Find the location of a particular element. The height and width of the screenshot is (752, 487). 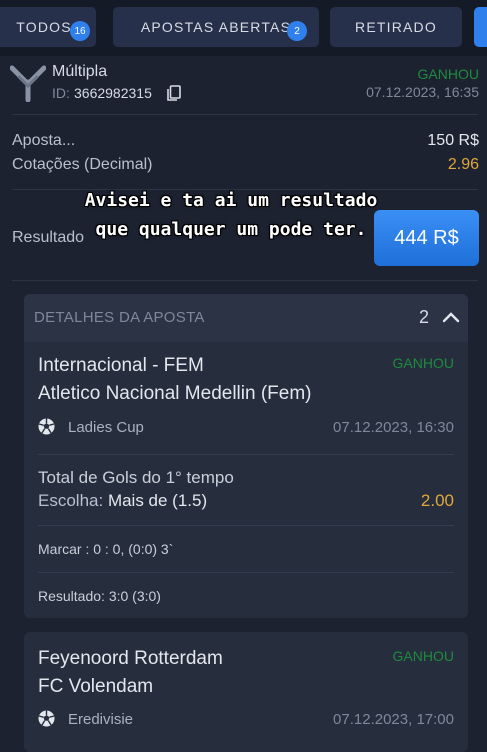

tab-todos: TODOS 16 is located at coordinates (48, 27).